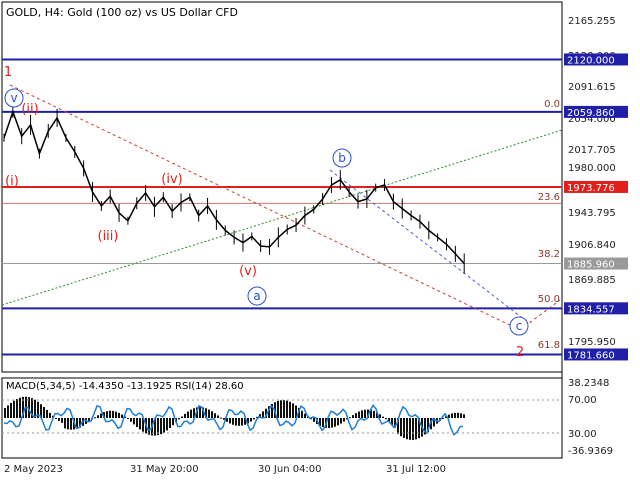 The height and width of the screenshot is (485, 640). What do you see at coordinates (549, 254) in the screenshot?
I see `fibo-label: 38.2` at bounding box center [549, 254].